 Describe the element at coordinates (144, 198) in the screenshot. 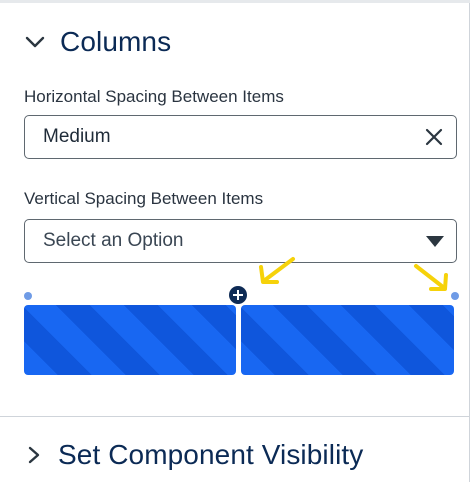

I see `vertical-spacing-label: Vertical Spacing Between Items` at that location.